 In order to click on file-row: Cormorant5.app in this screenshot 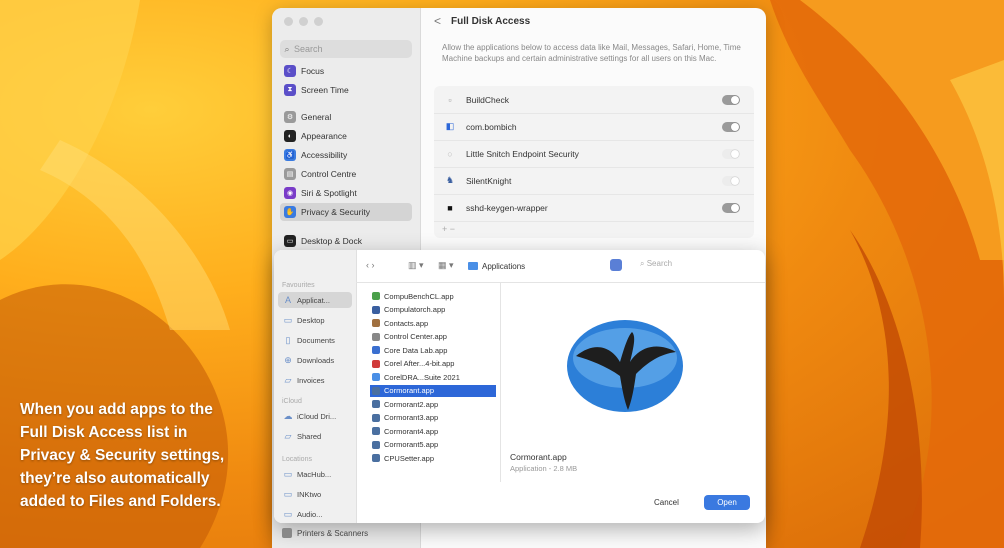, I will do `click(433, 445)`.